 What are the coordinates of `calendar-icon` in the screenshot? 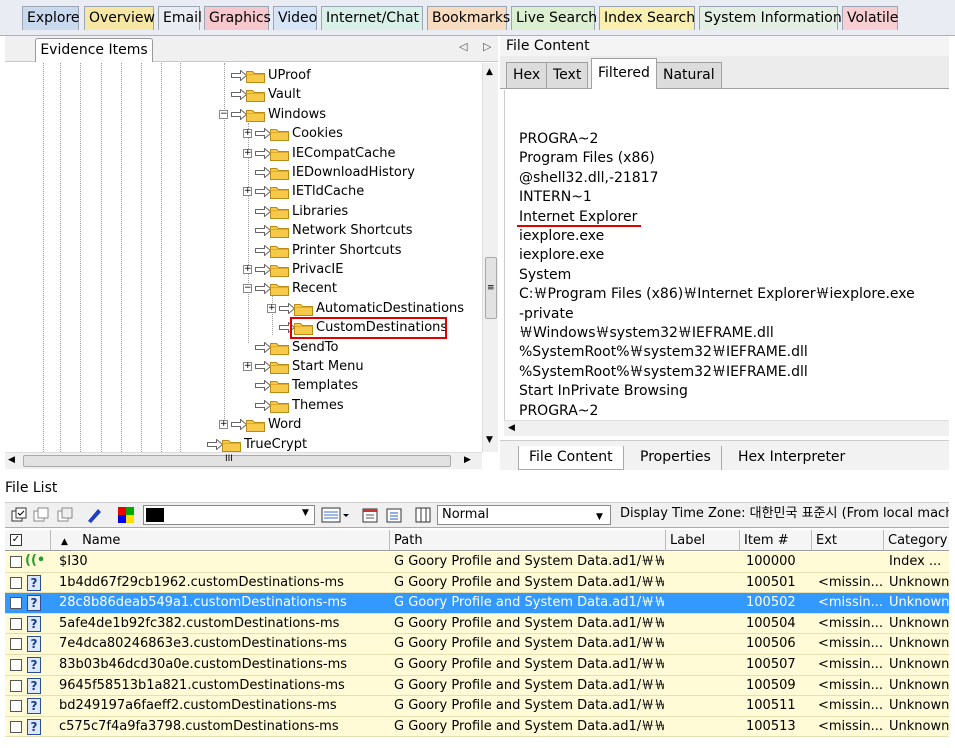 It's located at (370, 515).